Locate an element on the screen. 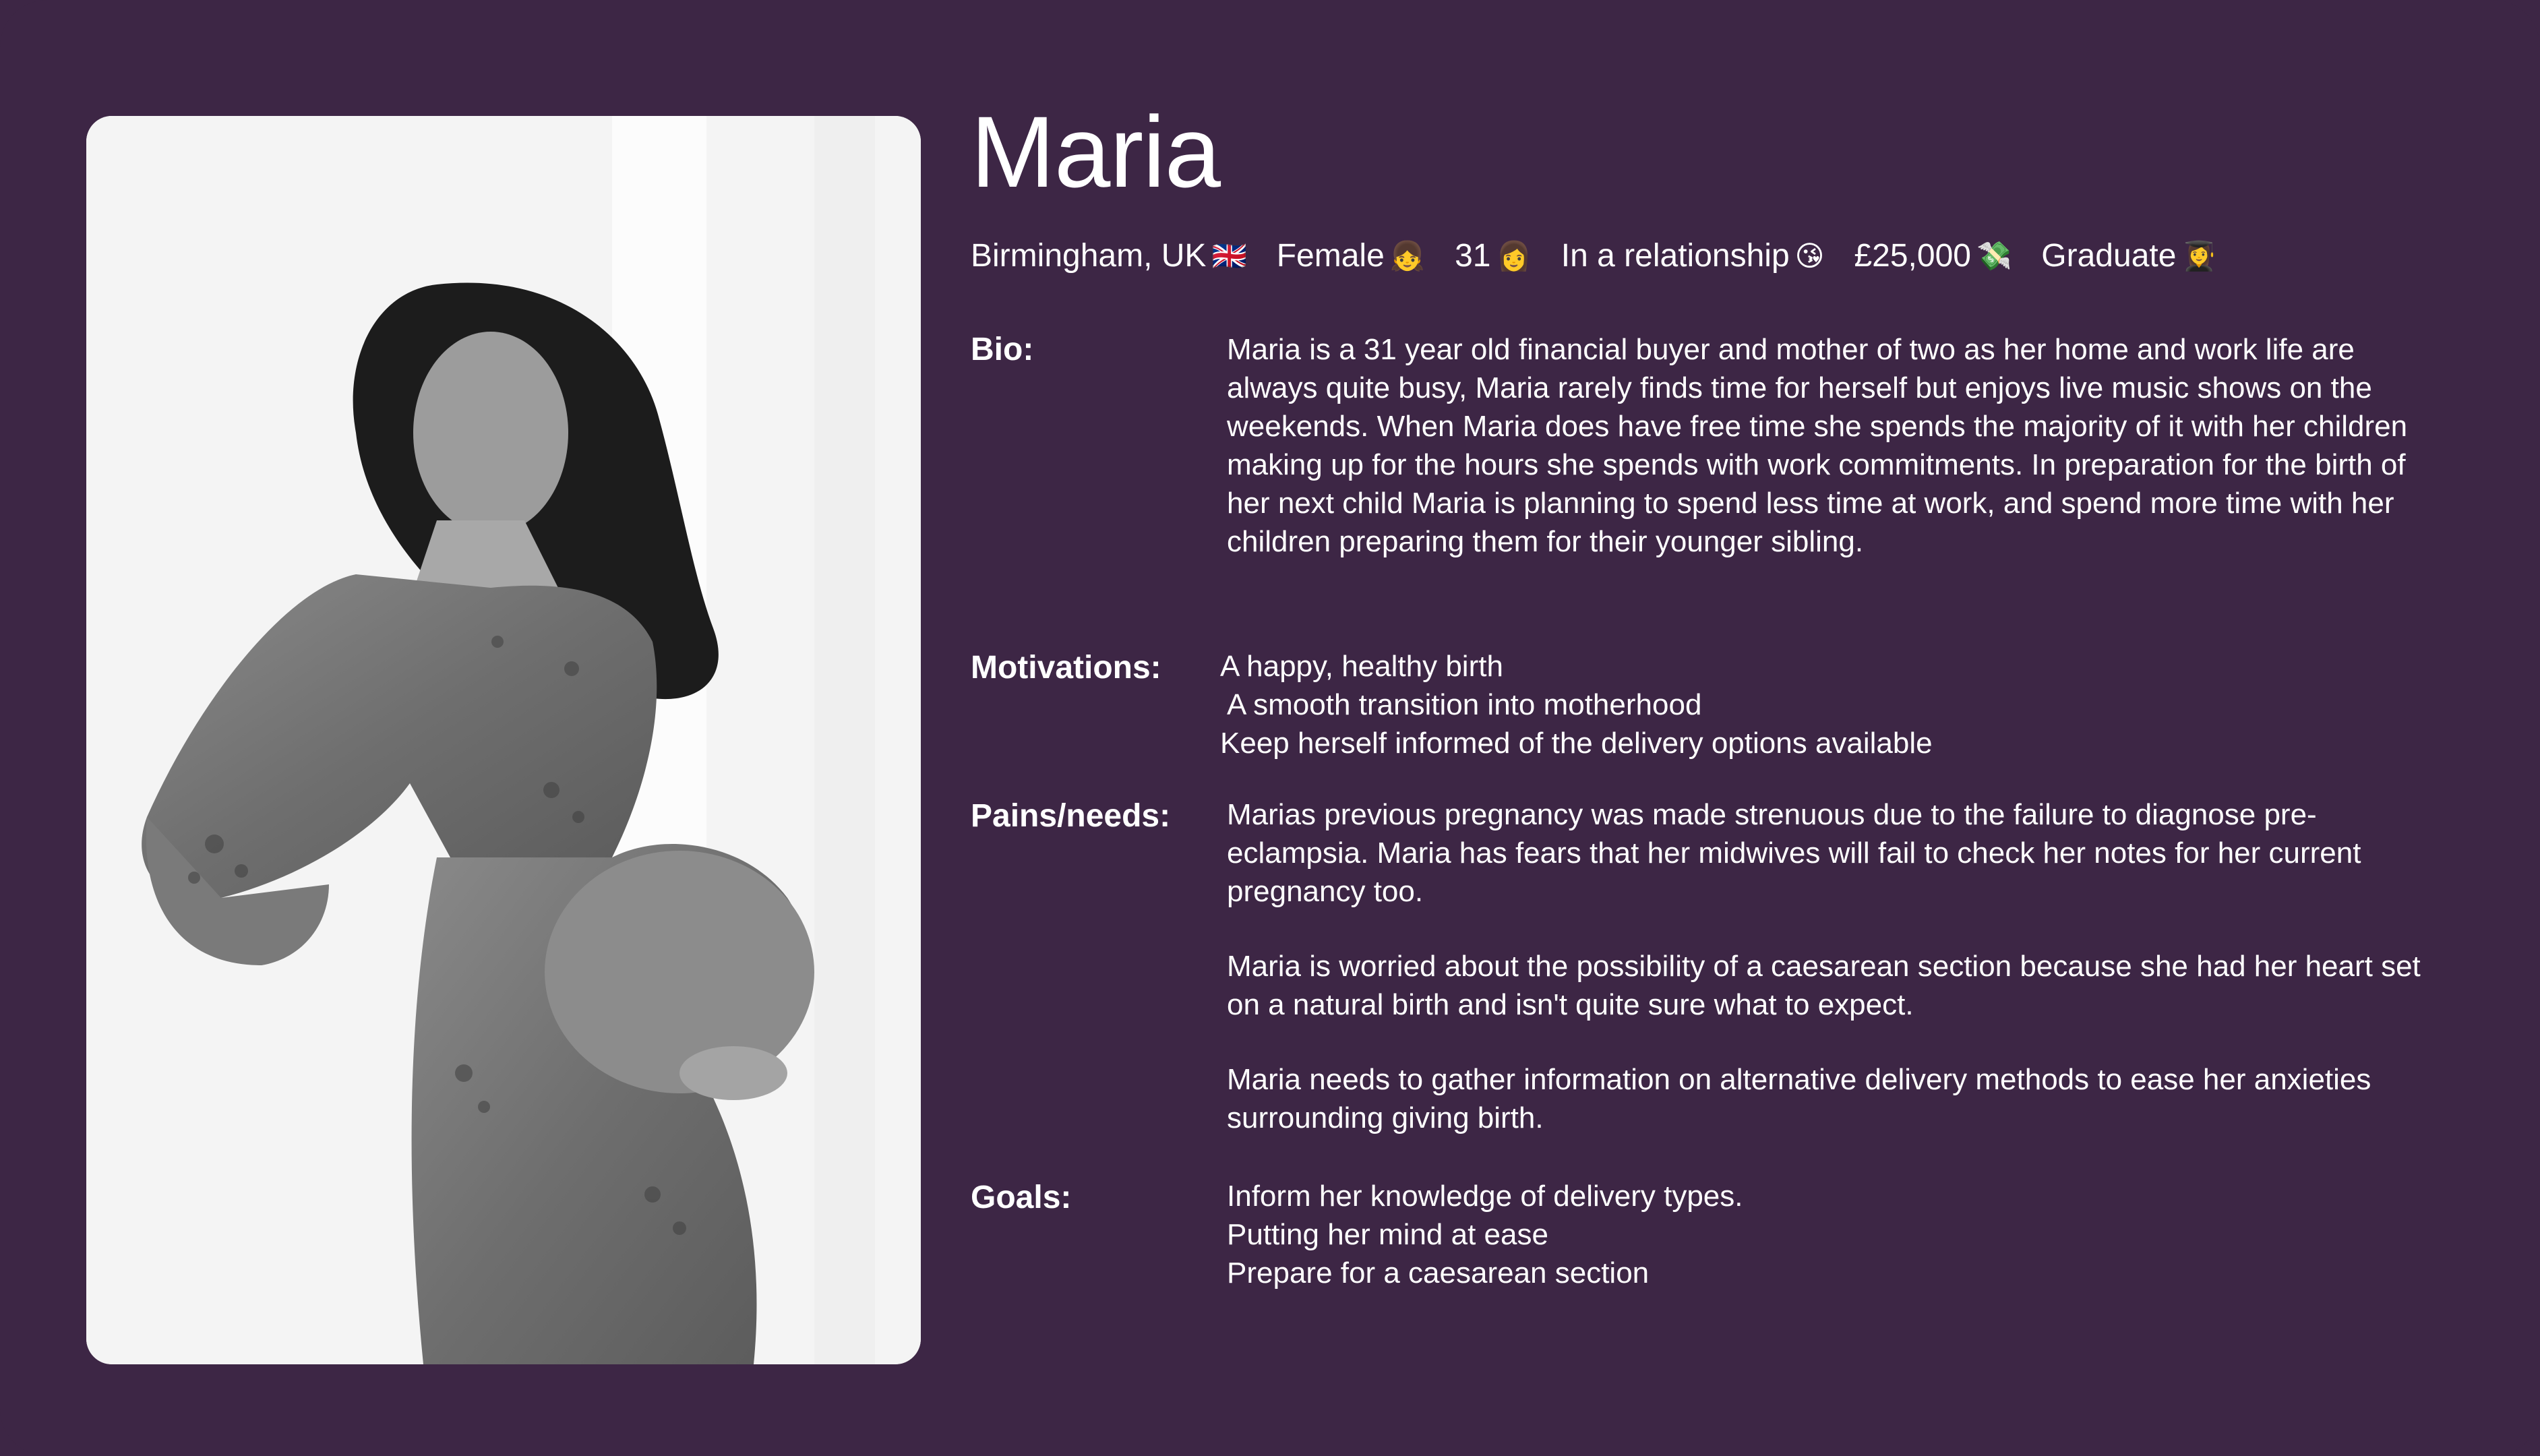  kiss-face-icon: 😘 is located at coordinates (1809, 255).